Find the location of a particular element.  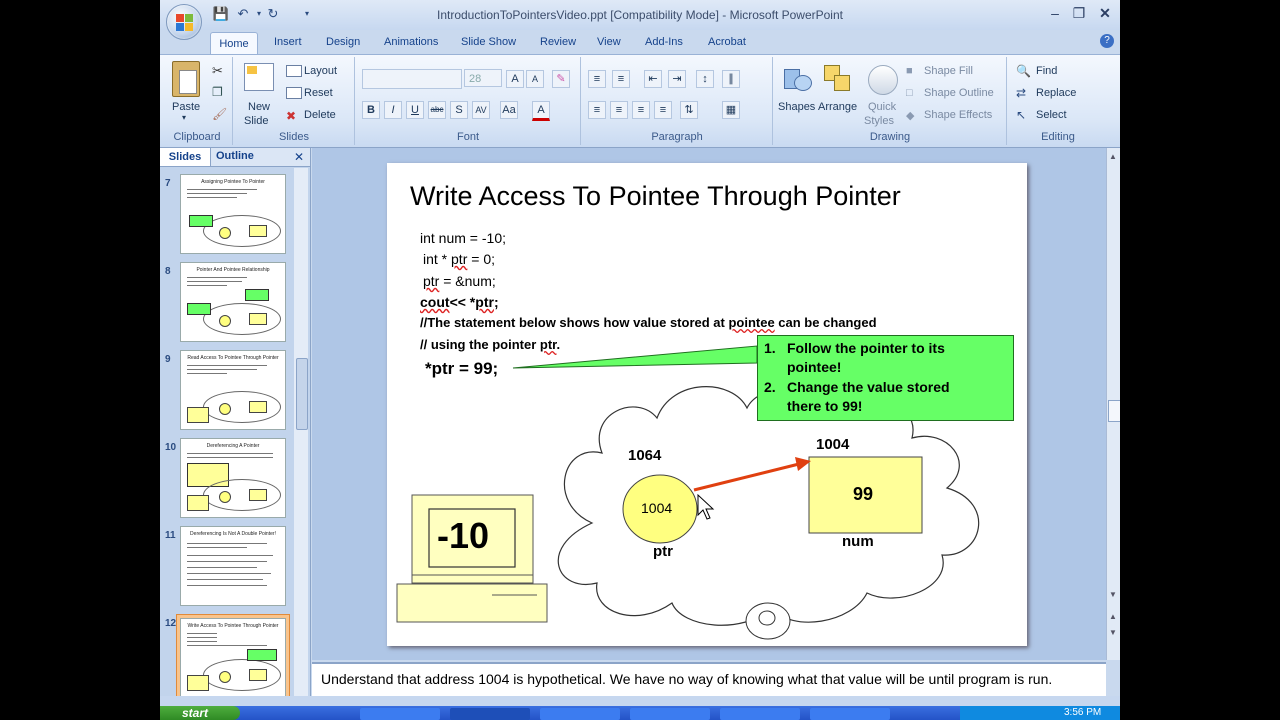

spacing-icon: AV is located at coordinates (481, 110).